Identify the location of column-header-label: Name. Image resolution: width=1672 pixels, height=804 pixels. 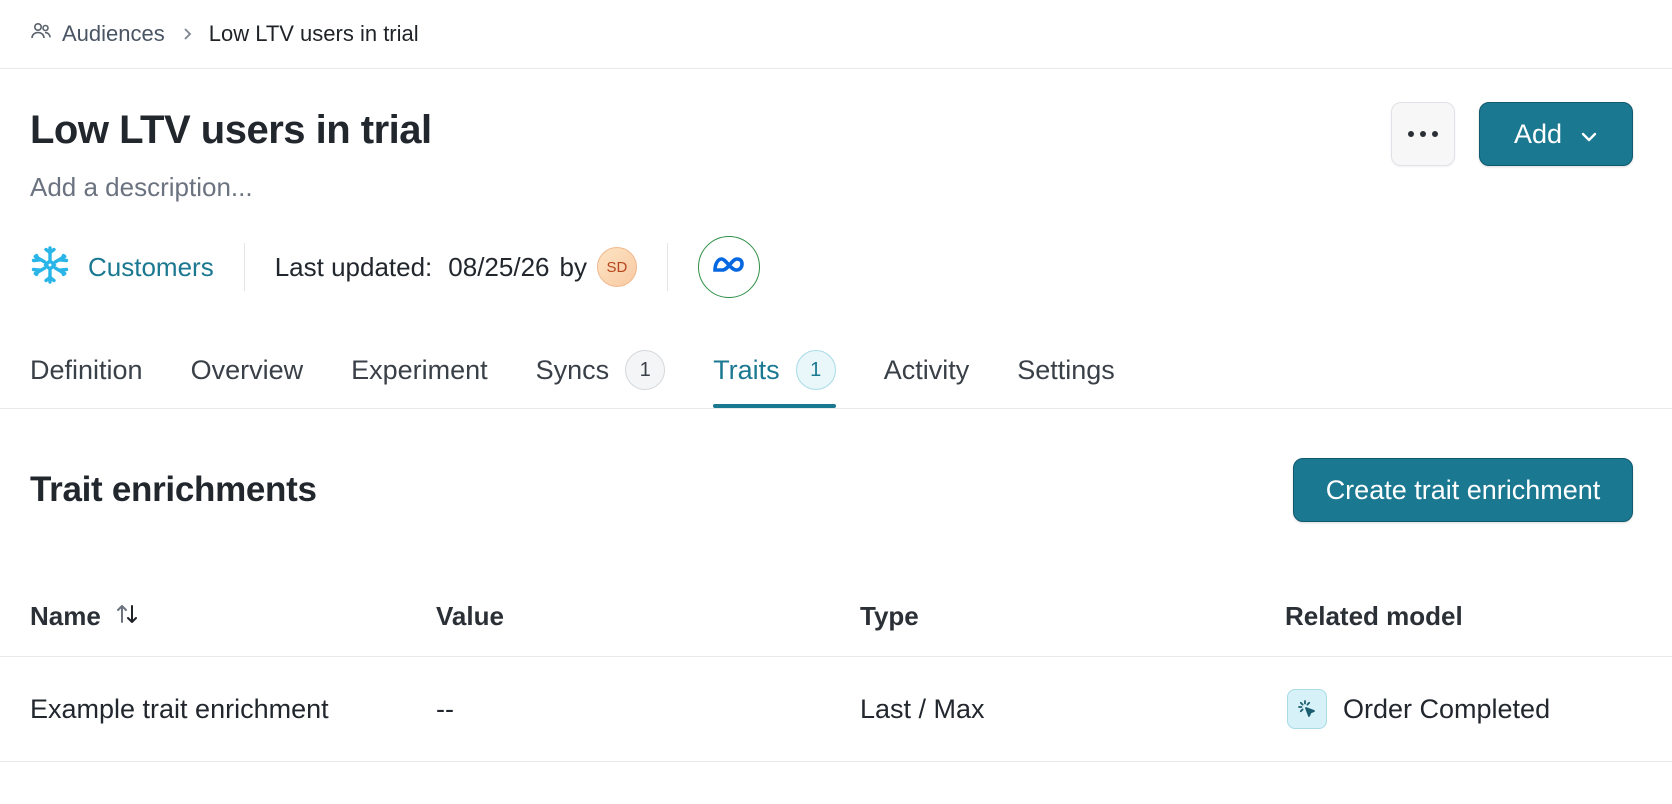
(65, 615).